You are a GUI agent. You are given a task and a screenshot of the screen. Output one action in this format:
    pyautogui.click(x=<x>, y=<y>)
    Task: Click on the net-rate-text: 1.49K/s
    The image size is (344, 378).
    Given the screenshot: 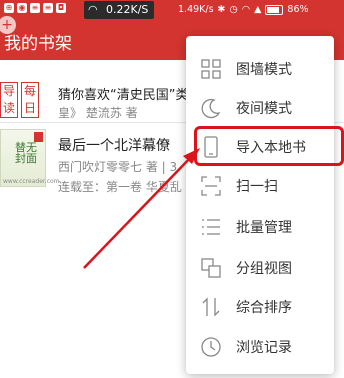 What is the action you would take?
    pyautogui.click(x=196, y=9)
    